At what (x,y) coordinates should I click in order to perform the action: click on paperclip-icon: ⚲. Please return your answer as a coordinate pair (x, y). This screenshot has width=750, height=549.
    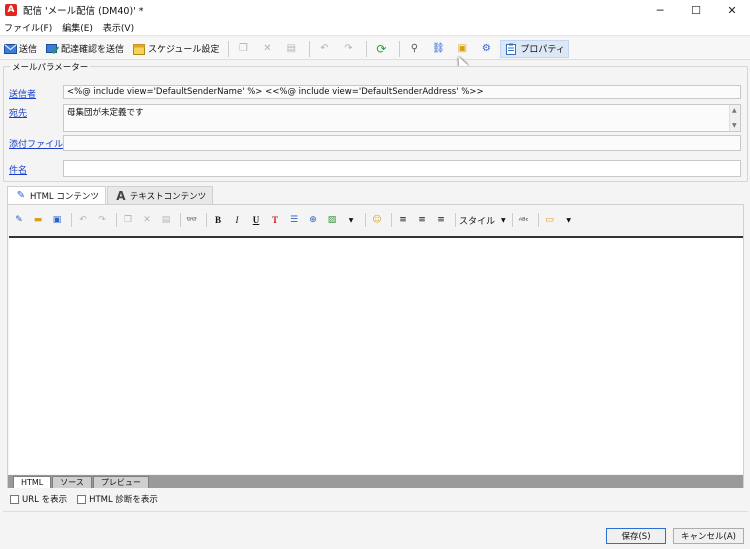
    Looking at the image, I should click on (414, 48).